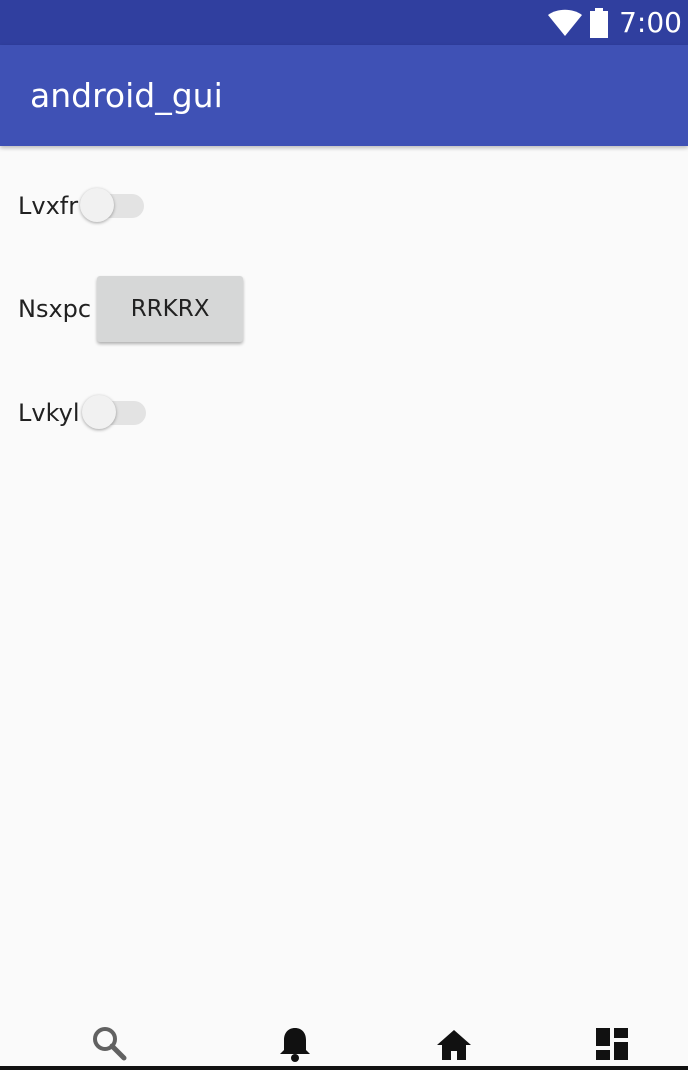  I want to click on bottom-nav, so click(344, 1040).